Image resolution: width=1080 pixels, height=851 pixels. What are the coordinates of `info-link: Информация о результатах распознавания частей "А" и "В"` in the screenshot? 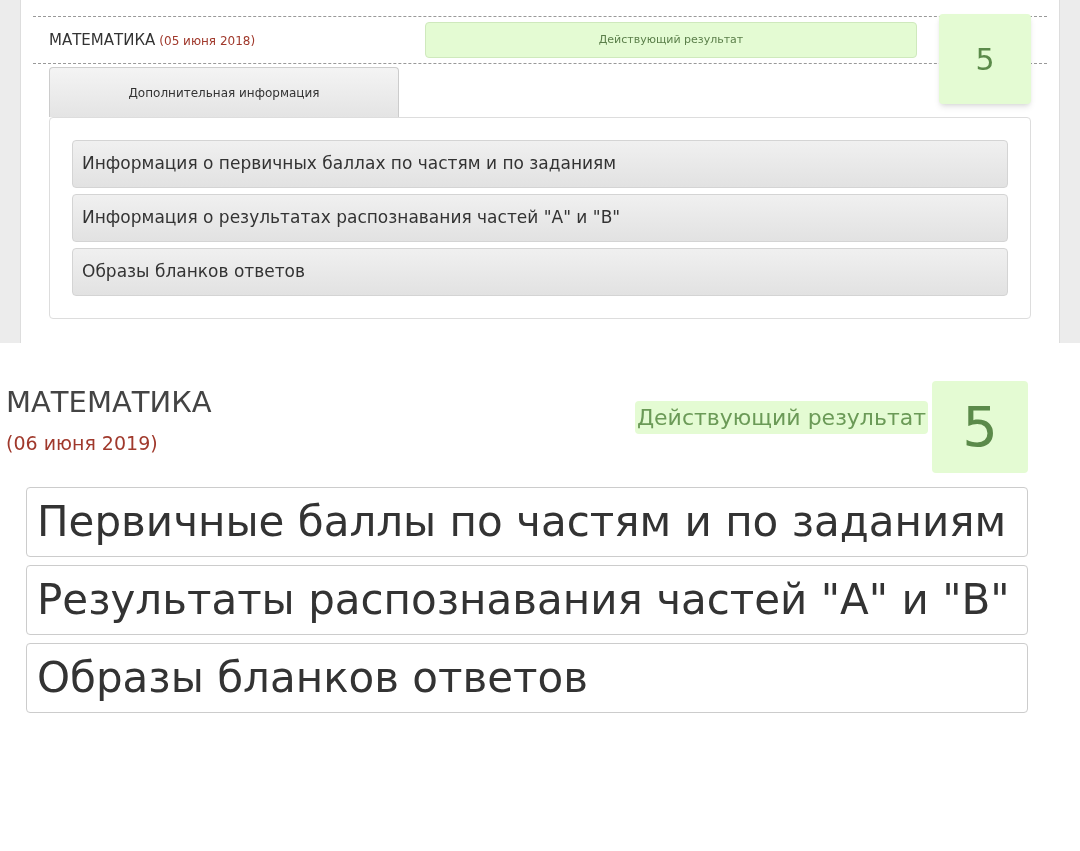 It's located at (540, 218).